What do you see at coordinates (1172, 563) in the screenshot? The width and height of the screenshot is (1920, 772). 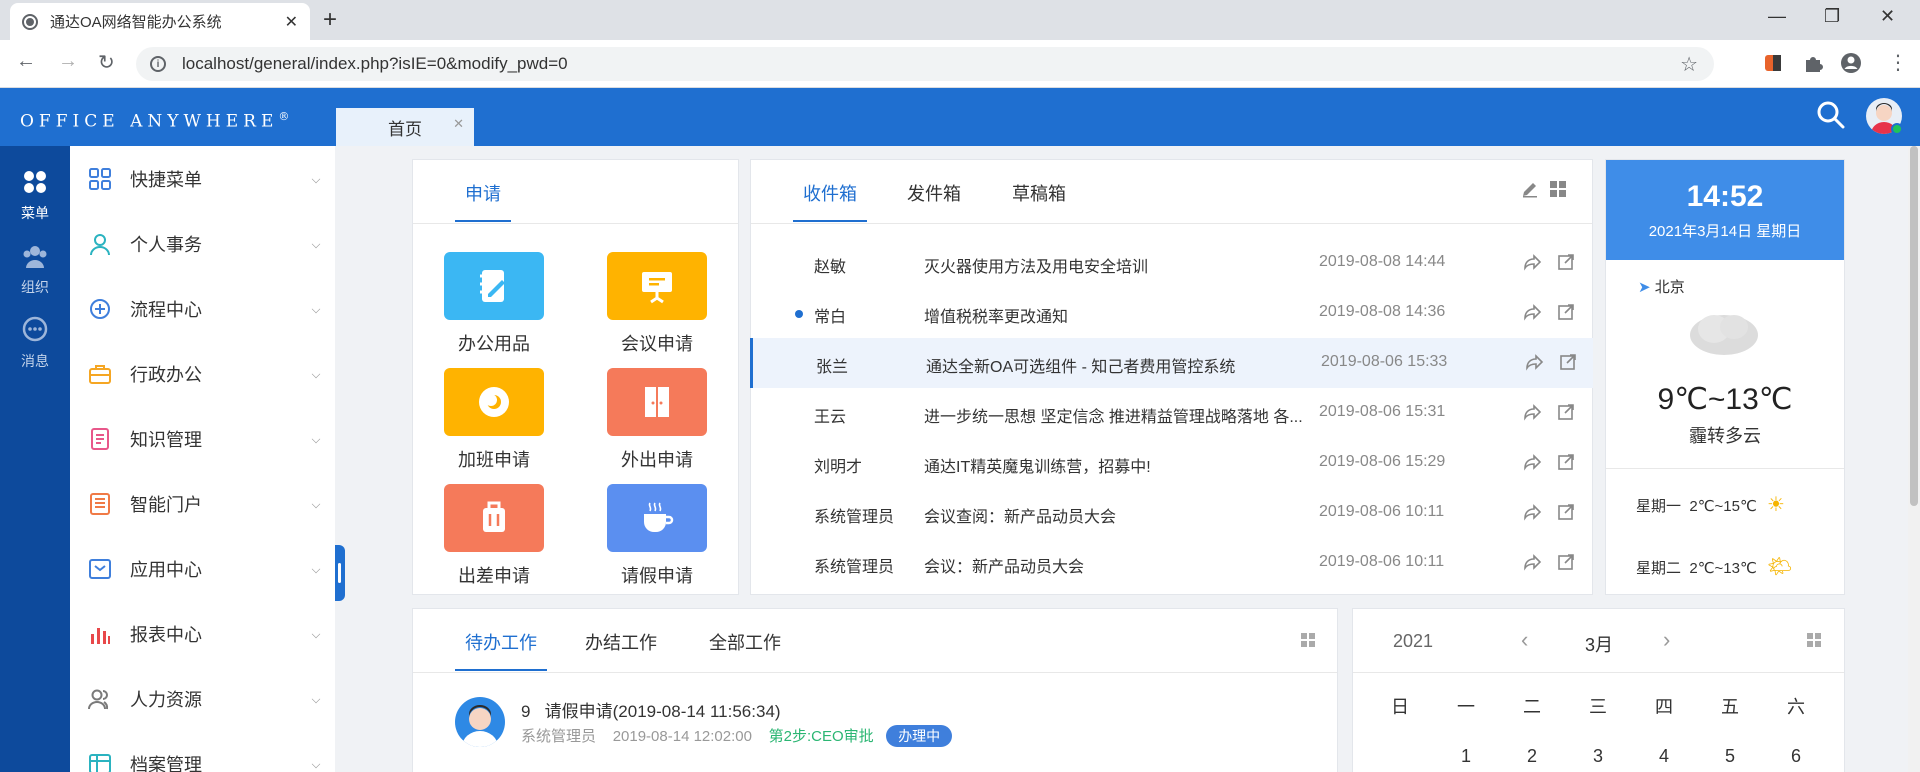 I see `mail-row: 系统管理员 会议：新产品动员大会 2019-08-06 10:11` at bounding box center [1172, 563].